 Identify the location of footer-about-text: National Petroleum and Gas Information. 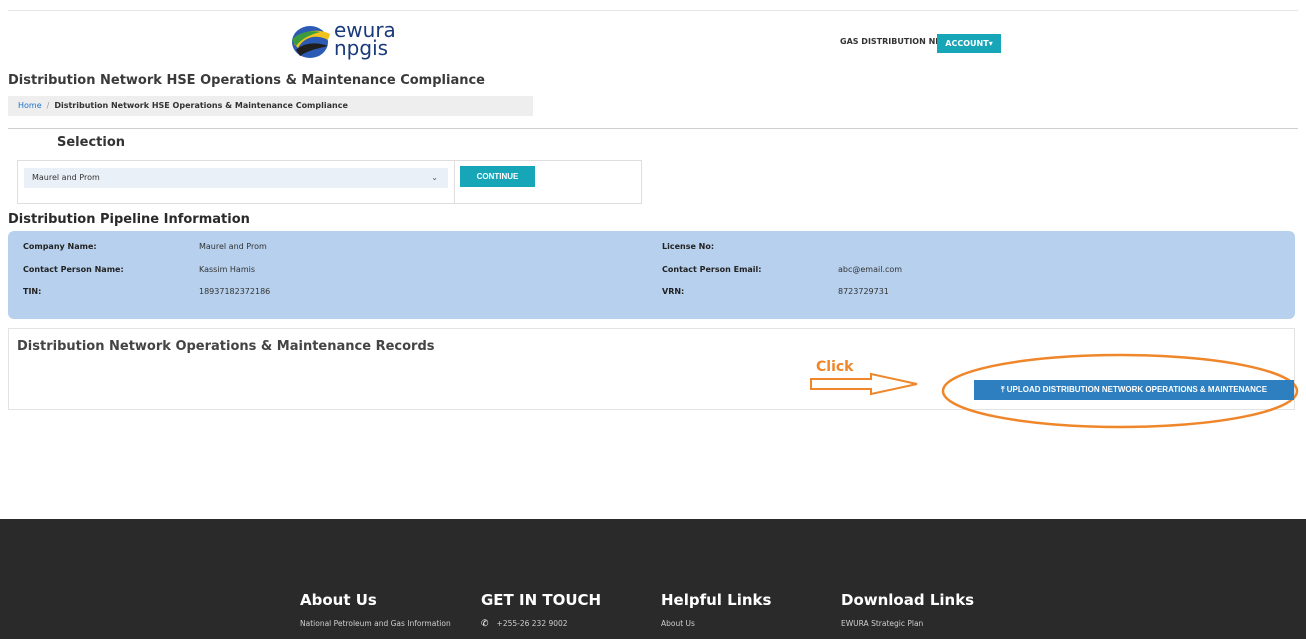
(375, 623).